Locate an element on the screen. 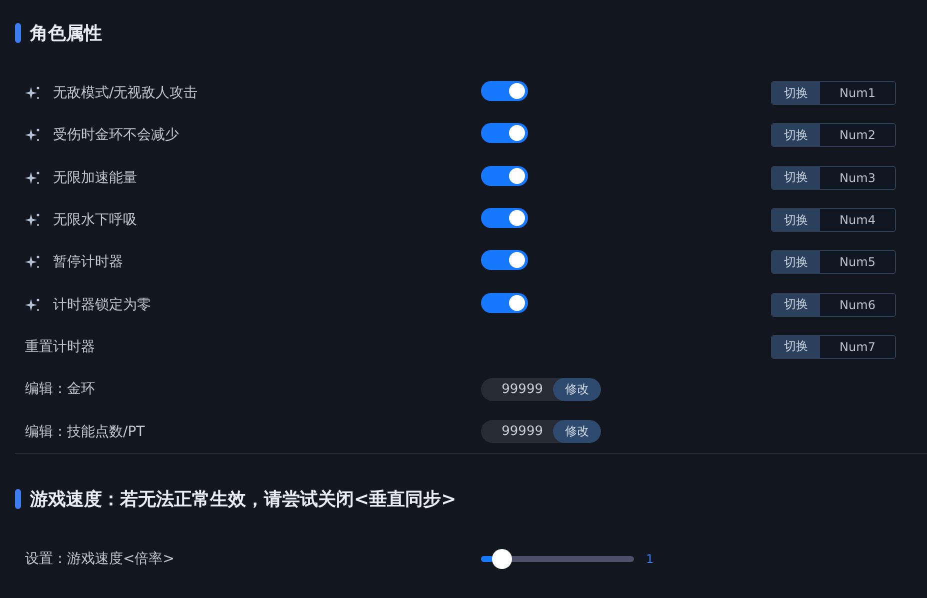 Image resolution: width=927 pixels, height=598 pixels. hotkey-label: Num2 is located at coordinates (857, 135).